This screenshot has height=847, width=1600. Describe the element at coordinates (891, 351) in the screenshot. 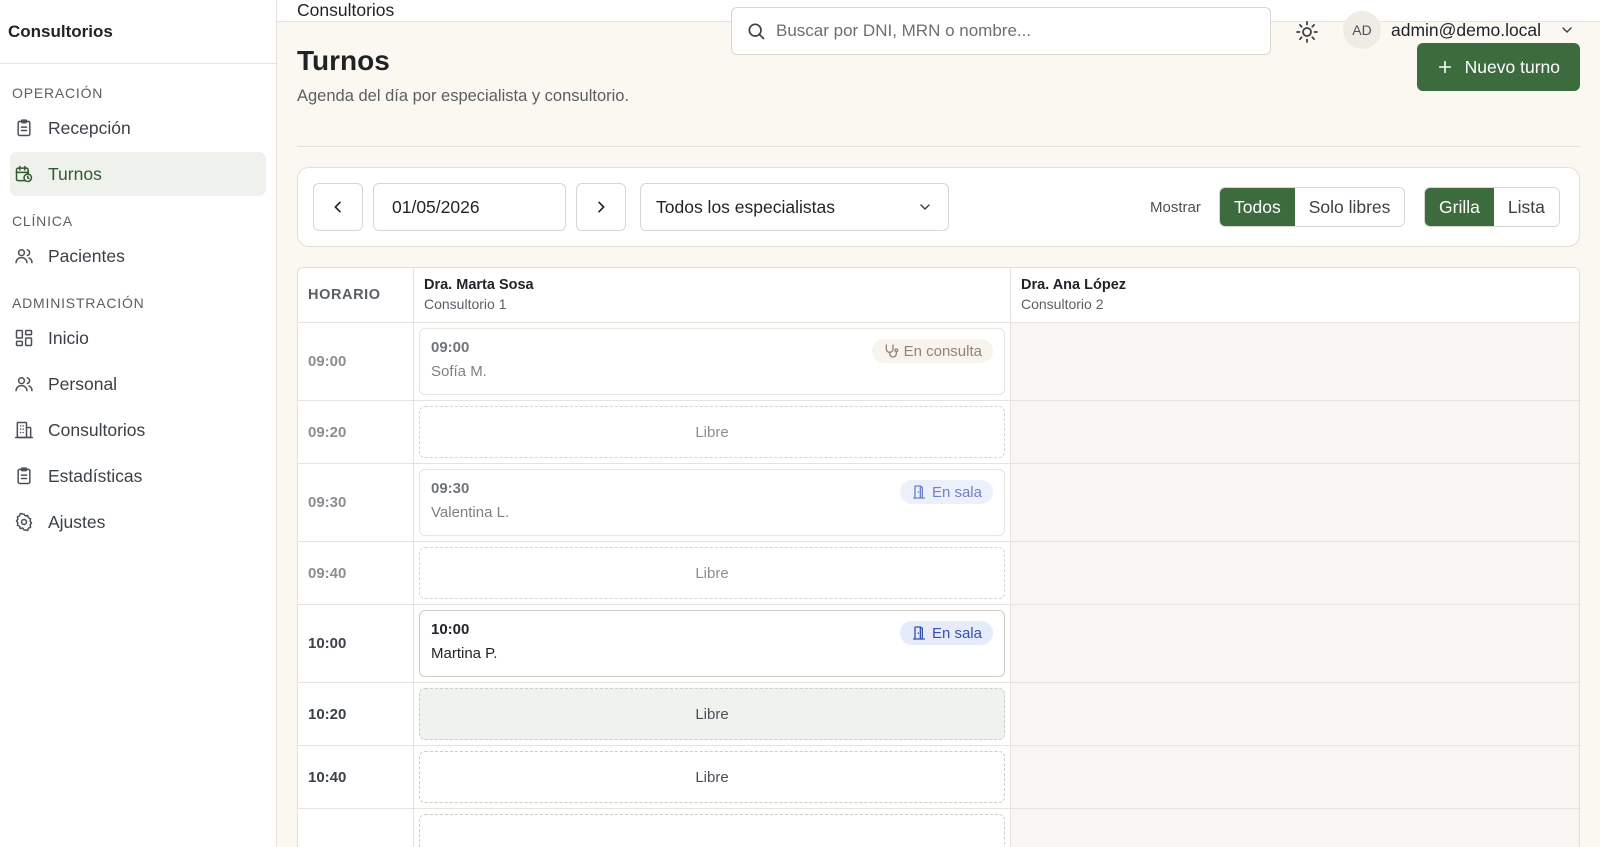

I see `stethoscope-icon` at that location.